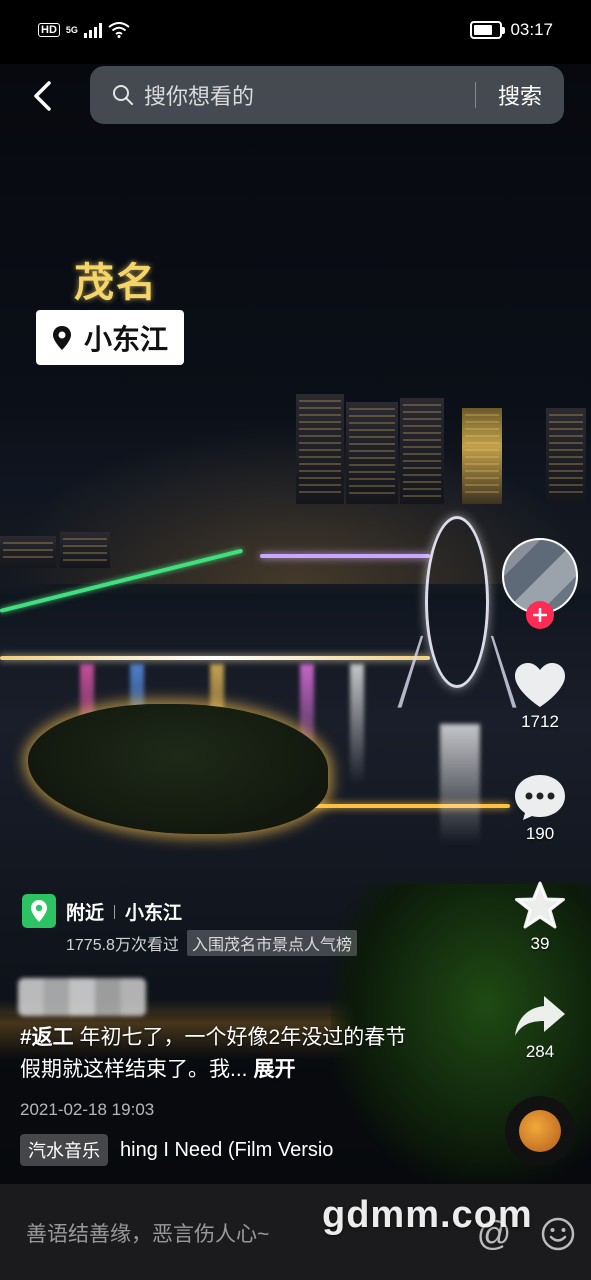  Describe the element at coordinates (271, 943) in the screenshot. I see `rank-badge: 入围茂名市景点人气榜` at that location.